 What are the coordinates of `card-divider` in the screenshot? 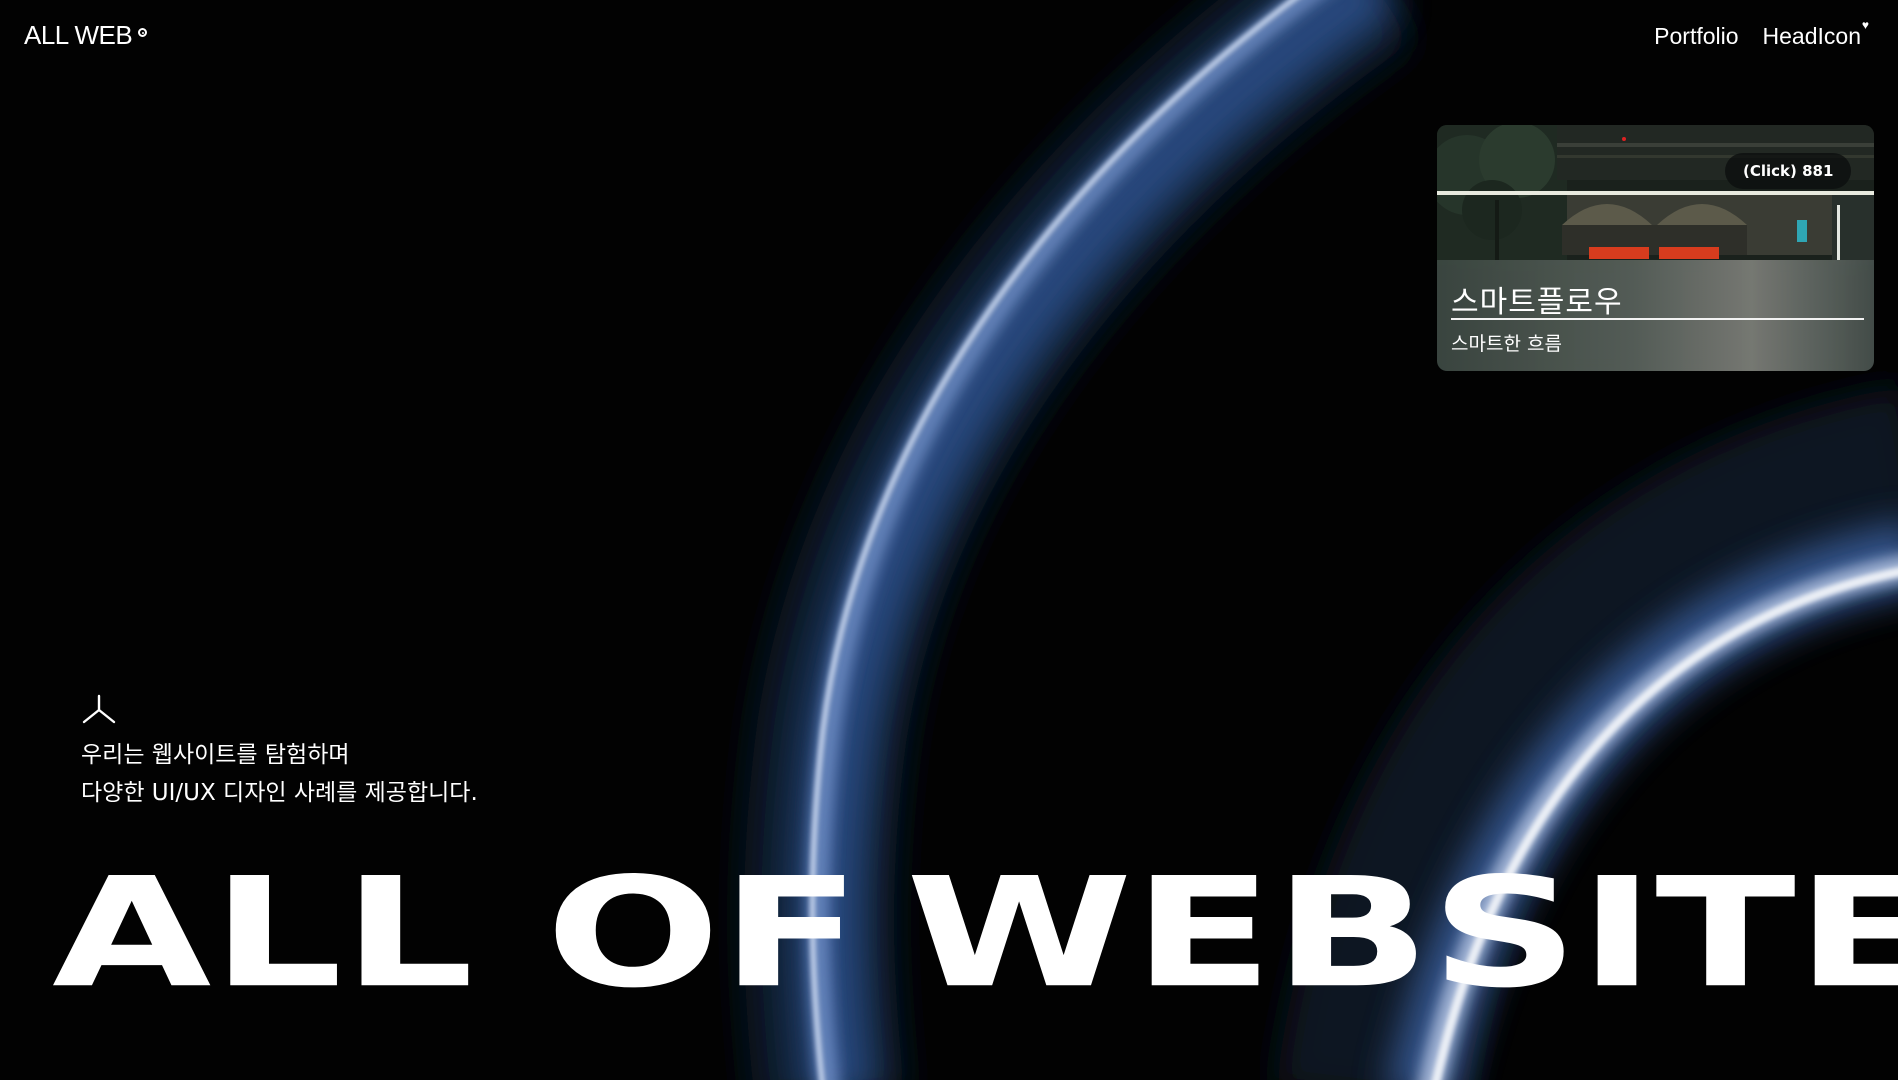 It's located at (1657, 319).